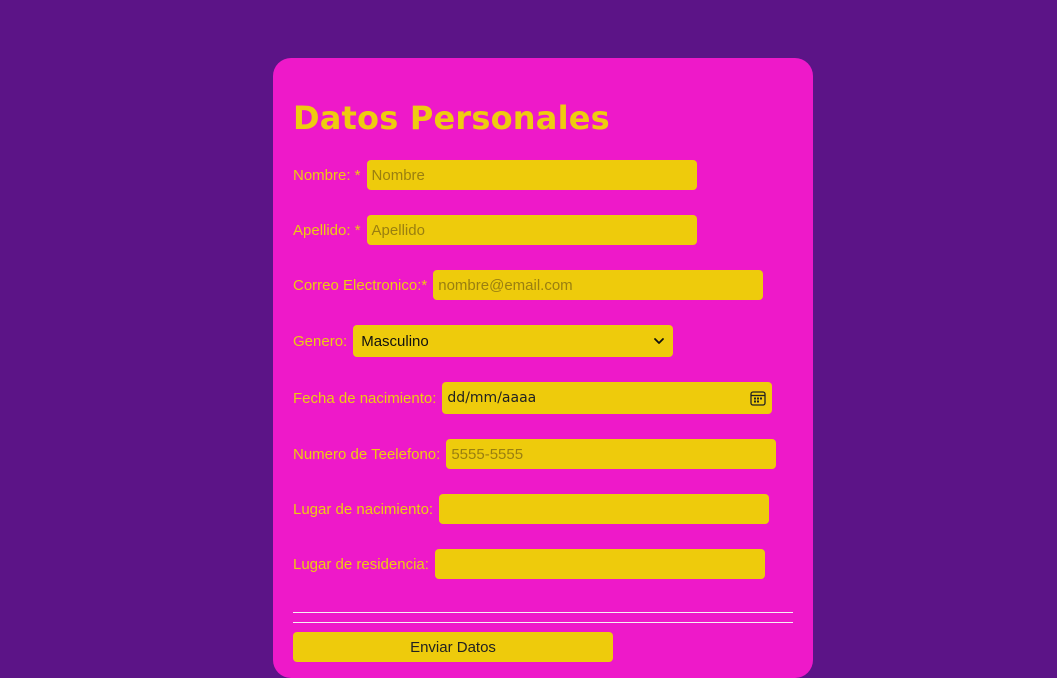  What do you see at coordinates (360, 285) in the screenshot?
I see `correo-label: Correo Electronico:*` at bounding box center [360, 285].